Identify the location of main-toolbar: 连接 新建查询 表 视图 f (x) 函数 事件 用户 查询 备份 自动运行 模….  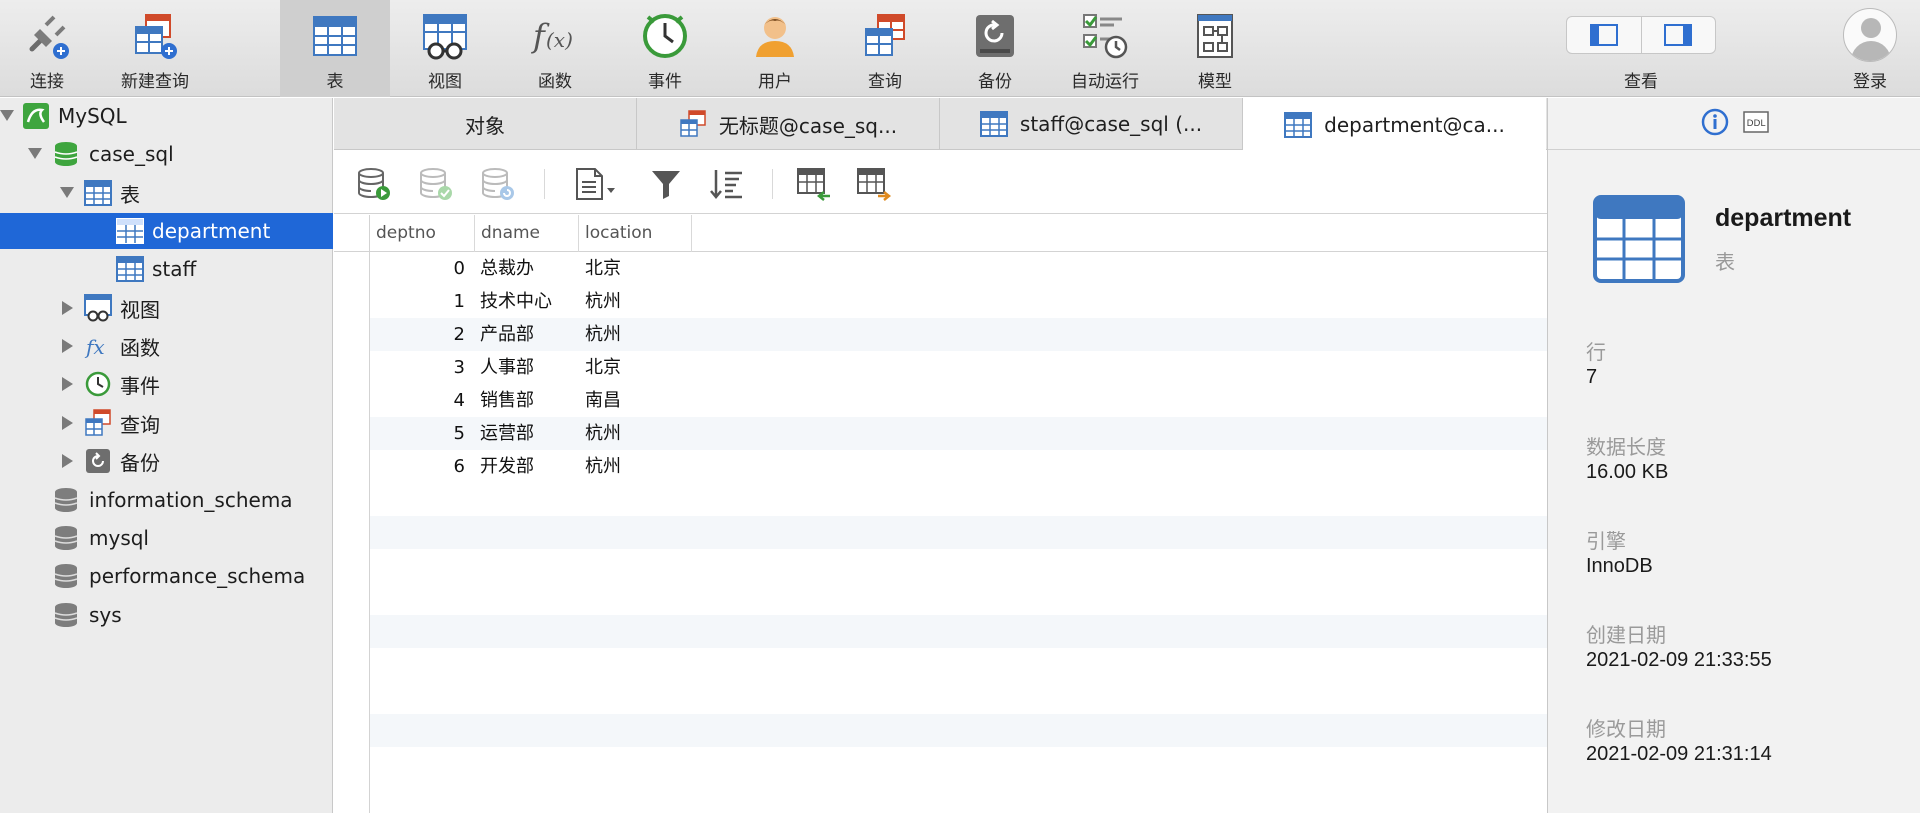
(960, 48).